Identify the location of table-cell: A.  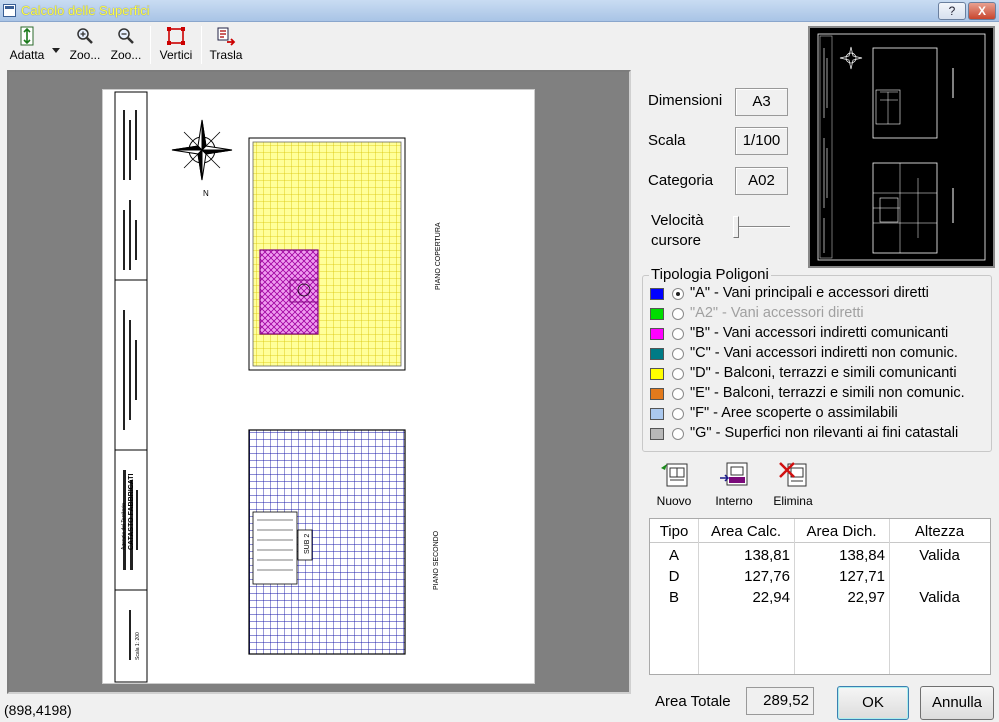
(674, 555).